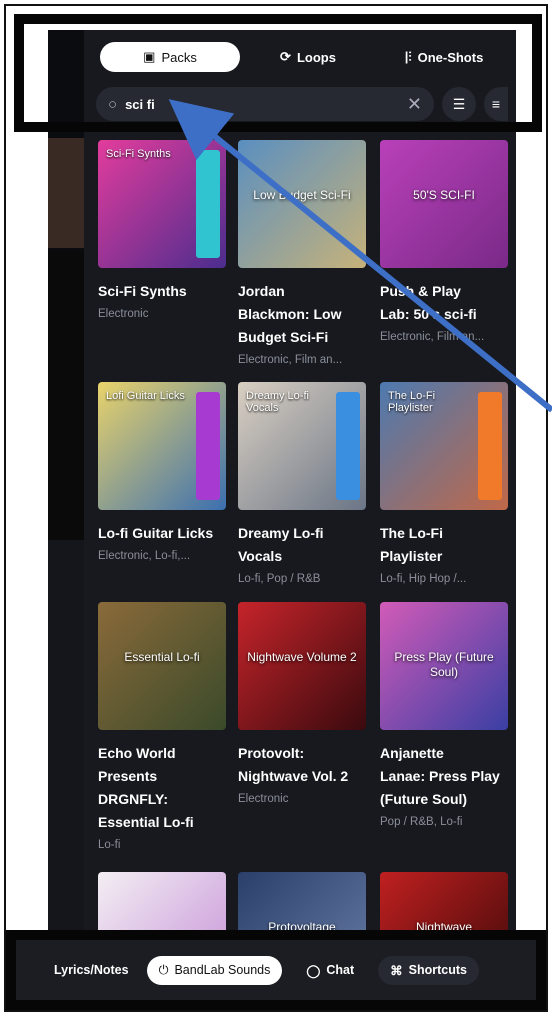 The image size is (552, 1016). Describe the element at coordinates (109, 845) in the screenshot. I see `pack-genre: Lo-fi` at that location.